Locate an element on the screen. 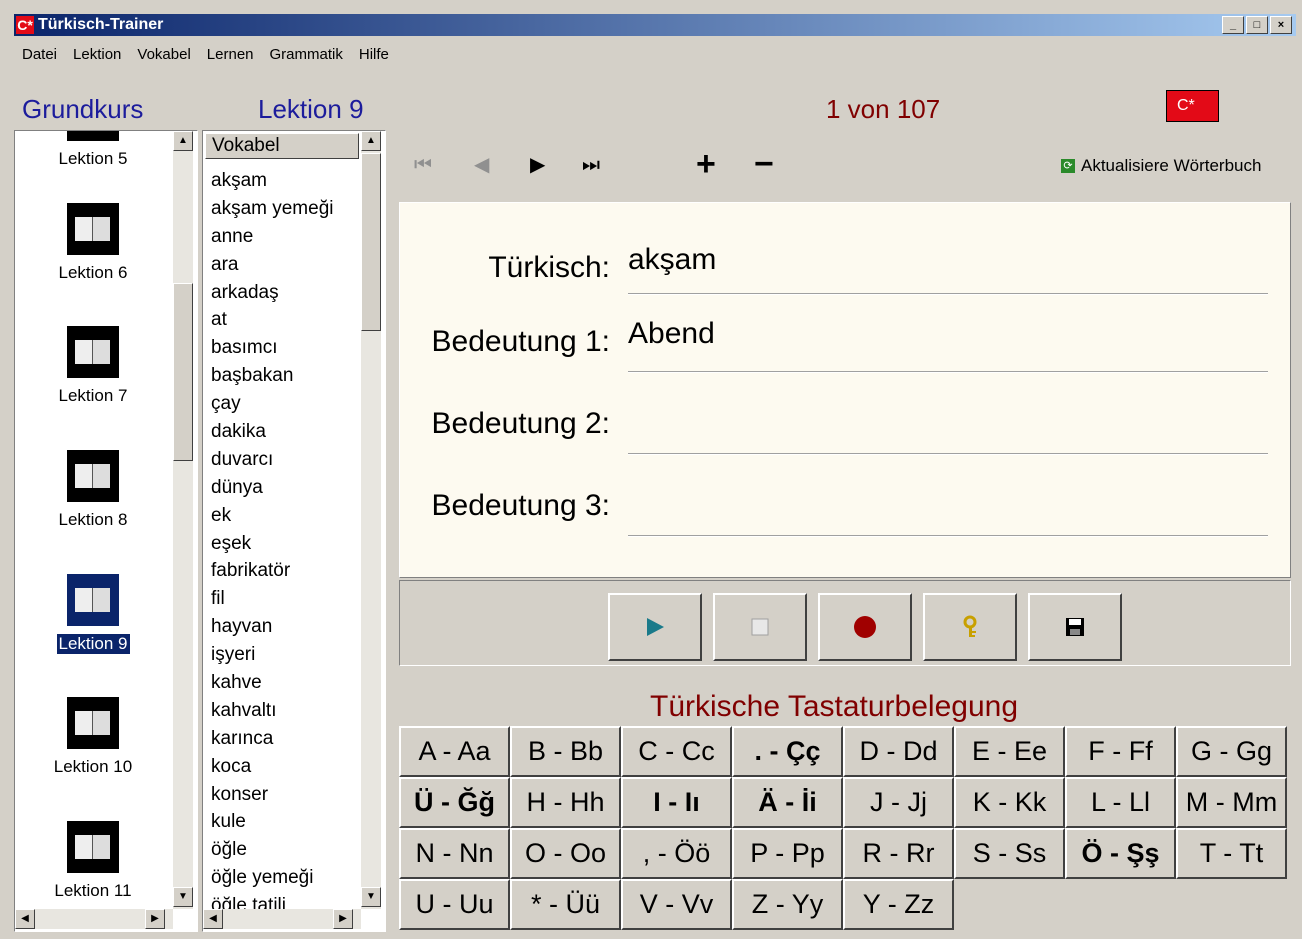 The image size is (1302, 939). vocab-list-item: duvarcı is located at coordinates (272, 460).